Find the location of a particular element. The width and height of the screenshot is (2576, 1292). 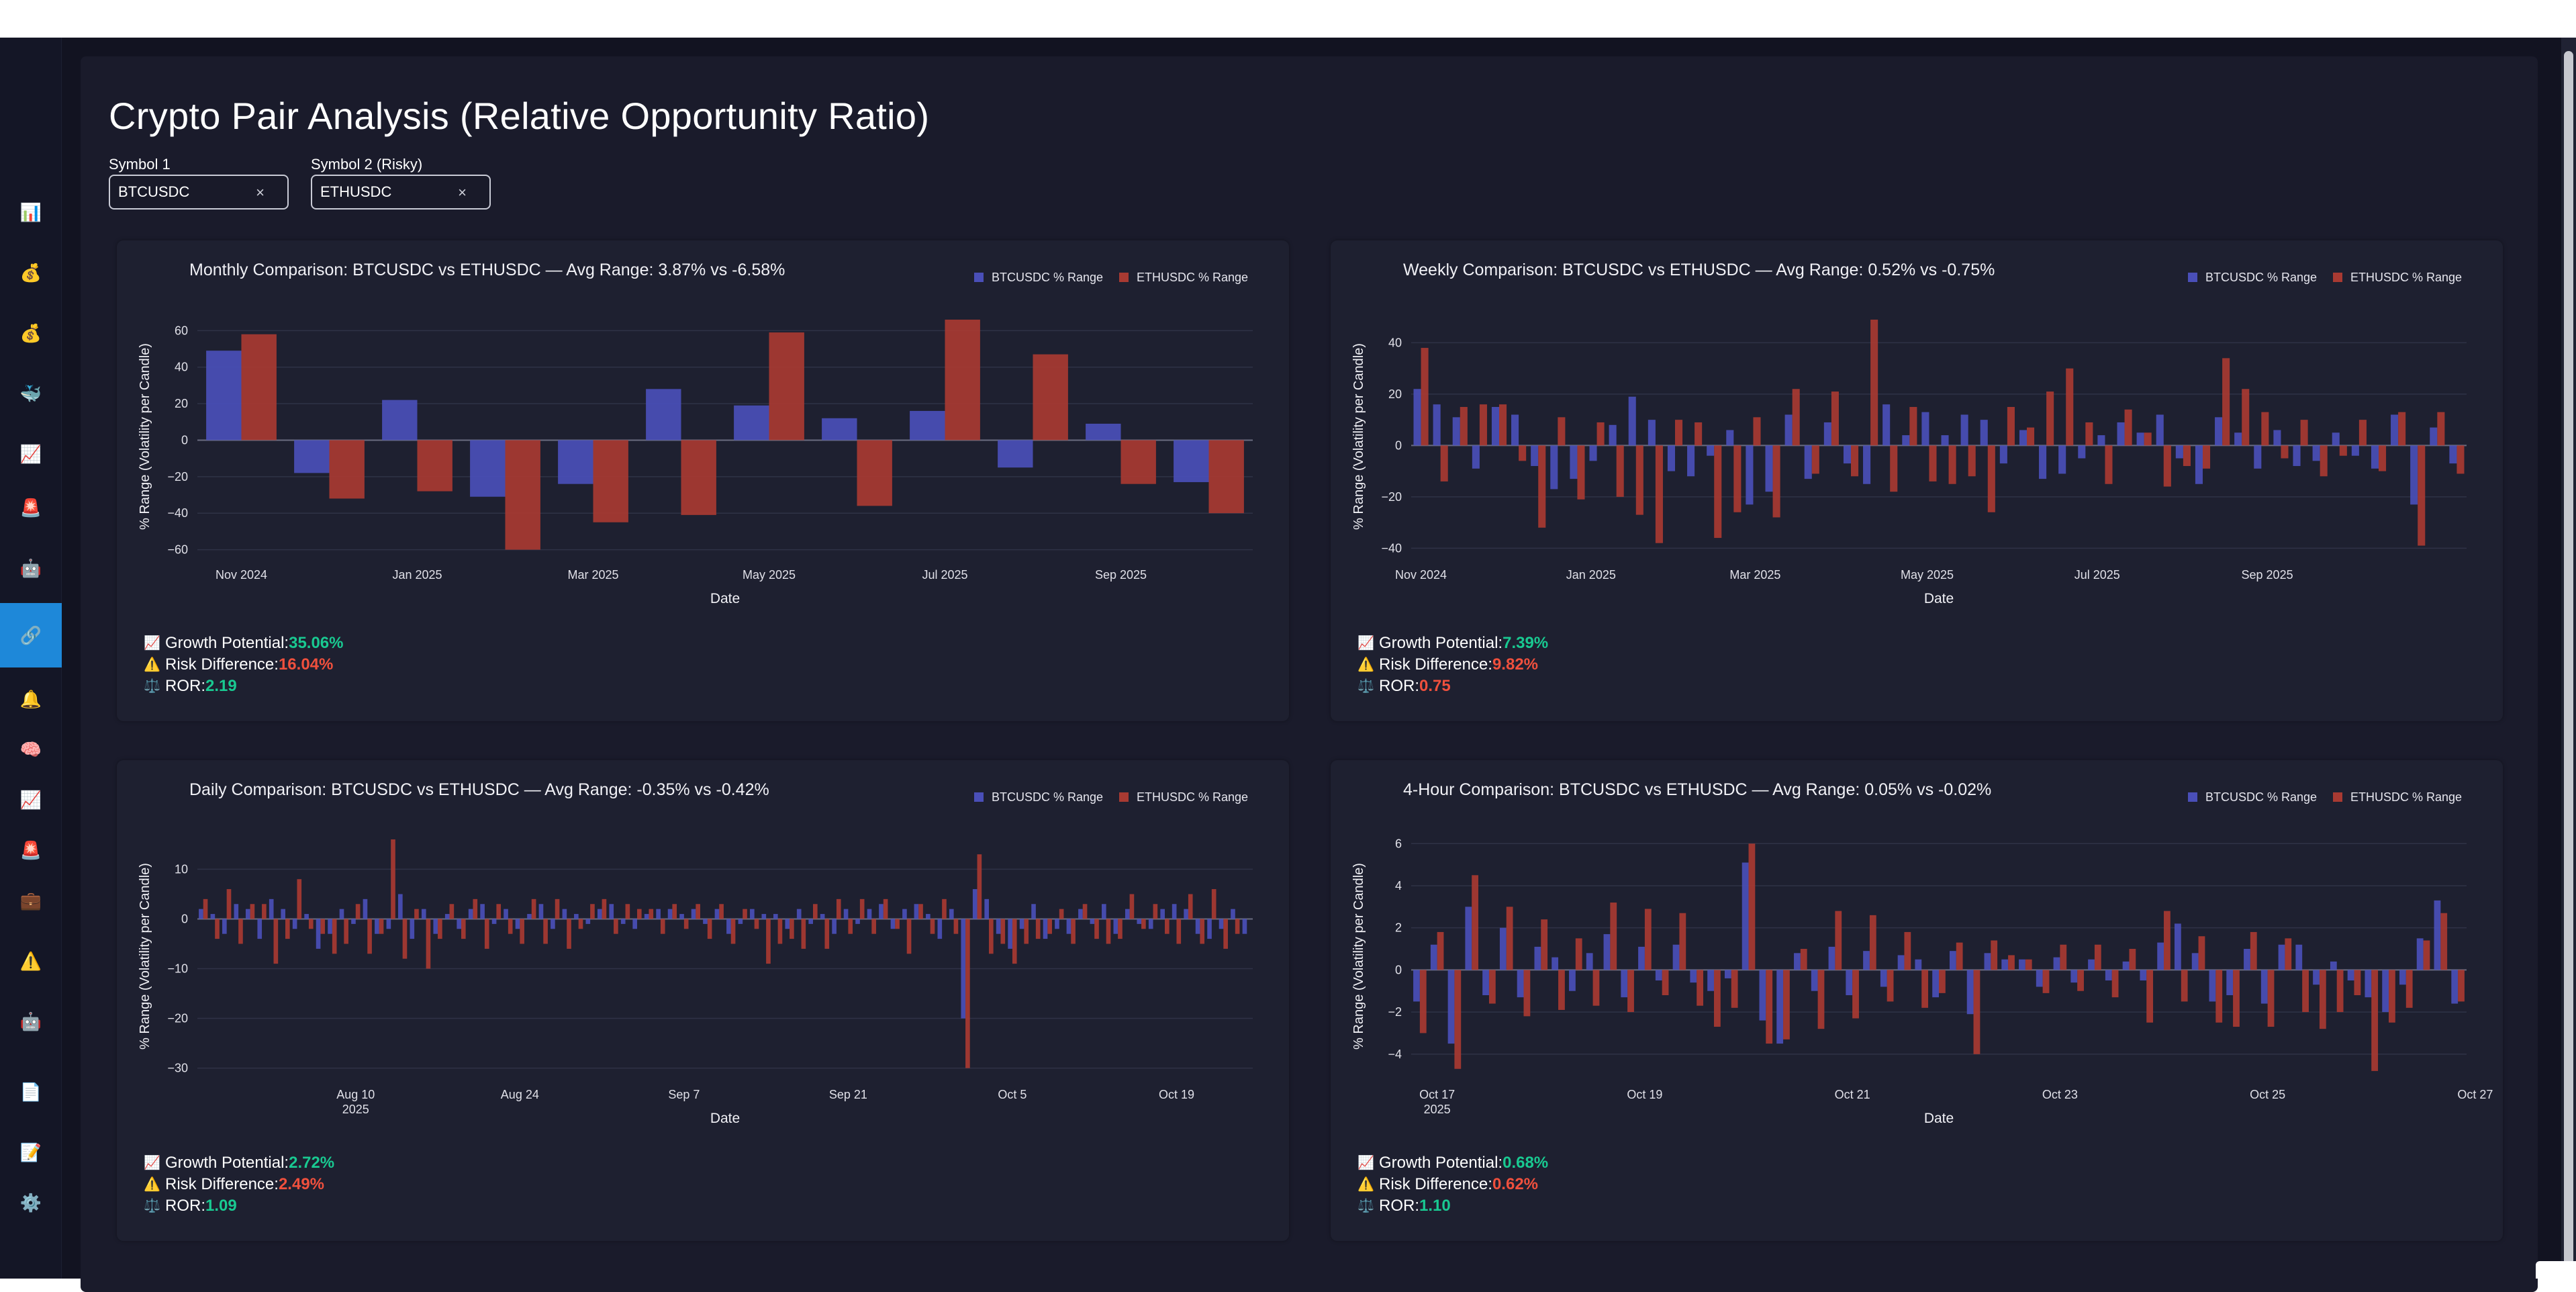

sidebar-item-document: 📄 is located at coordinates (31, 1092).